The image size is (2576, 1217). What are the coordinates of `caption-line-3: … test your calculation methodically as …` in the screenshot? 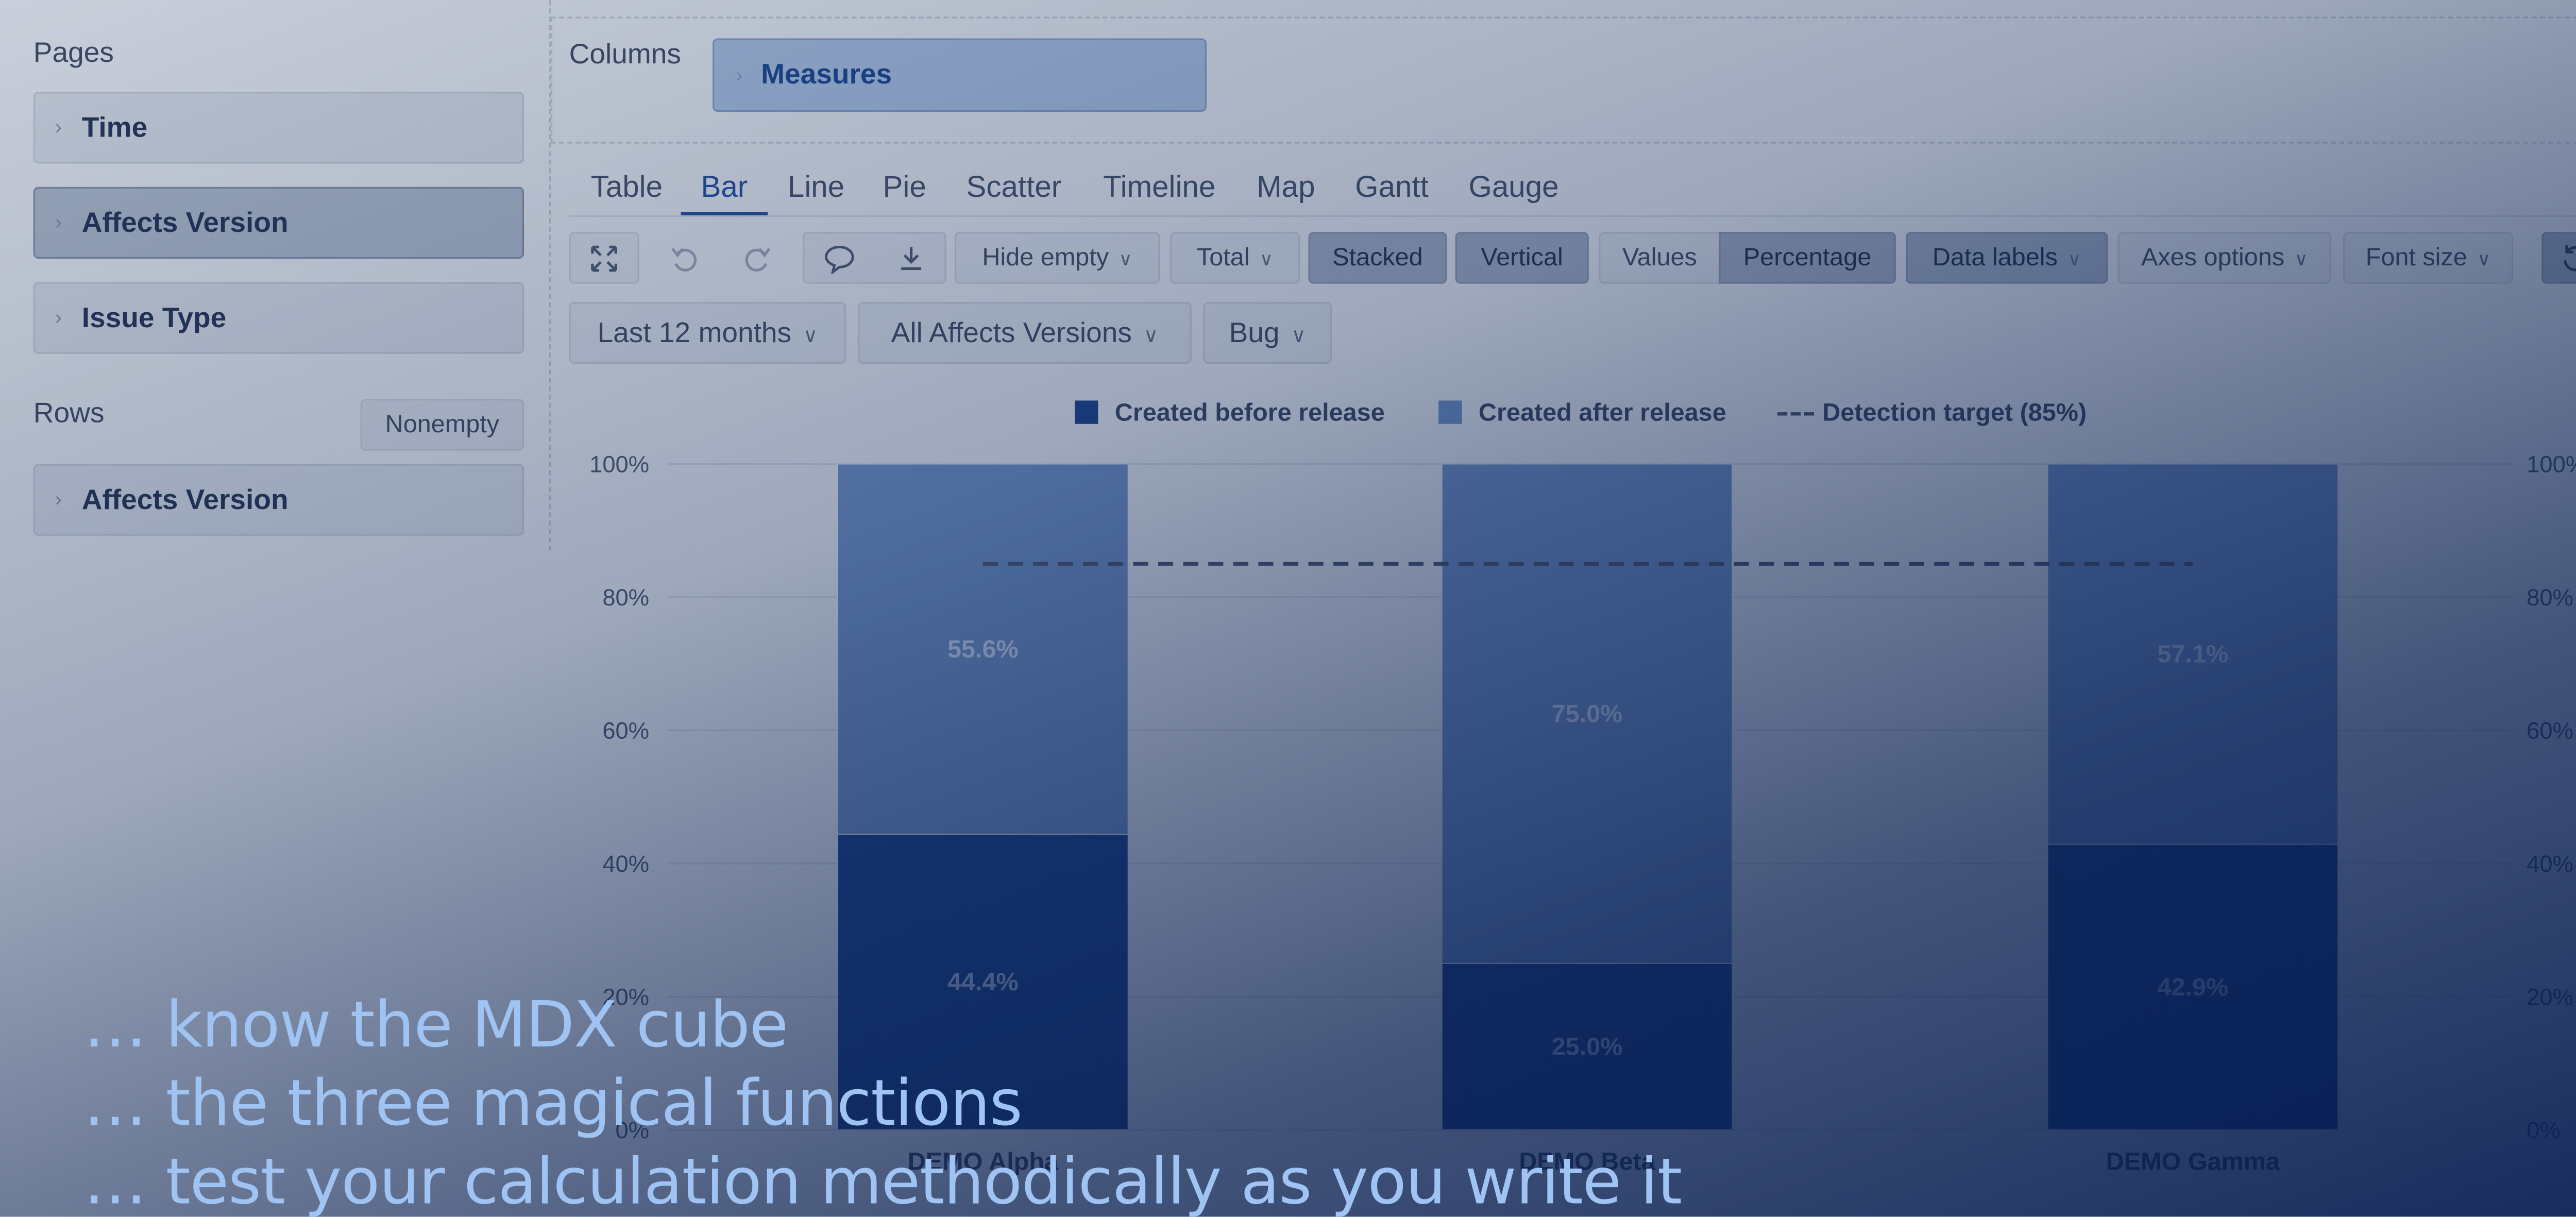 It's located at (882, 1181).